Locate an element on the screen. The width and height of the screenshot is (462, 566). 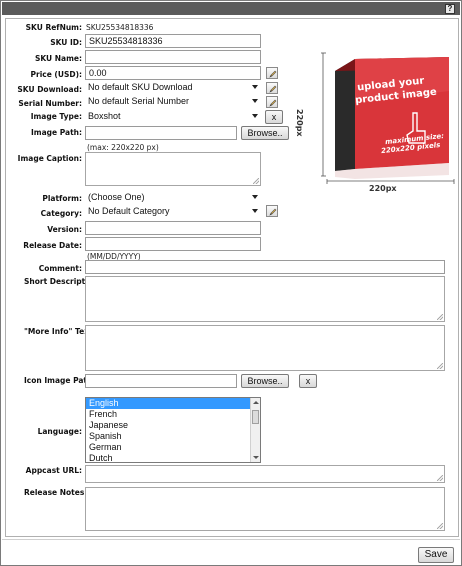
sku-download-select: No default SKU Download is located at coordinates (173, 87).